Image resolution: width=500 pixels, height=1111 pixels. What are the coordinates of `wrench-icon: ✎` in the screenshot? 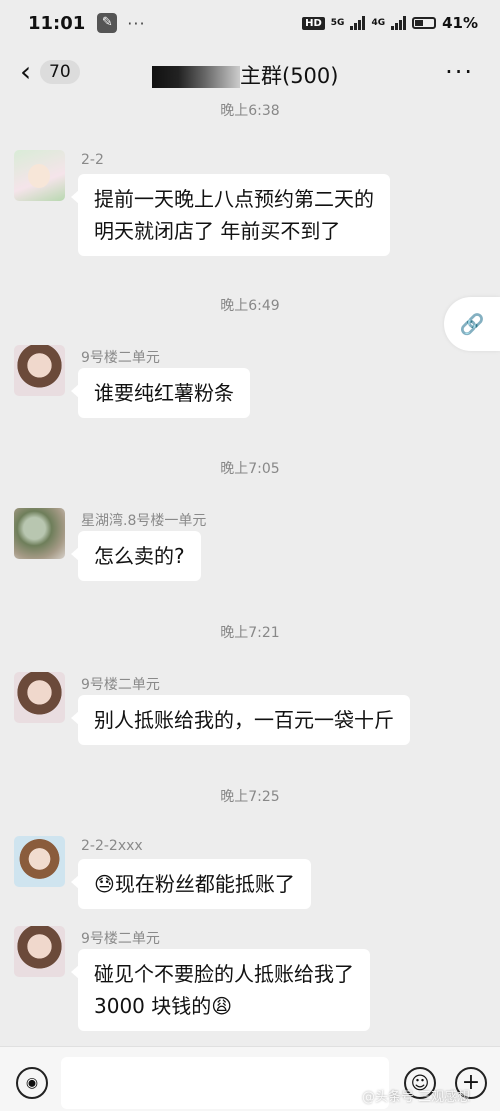 It's located at (107, 23).